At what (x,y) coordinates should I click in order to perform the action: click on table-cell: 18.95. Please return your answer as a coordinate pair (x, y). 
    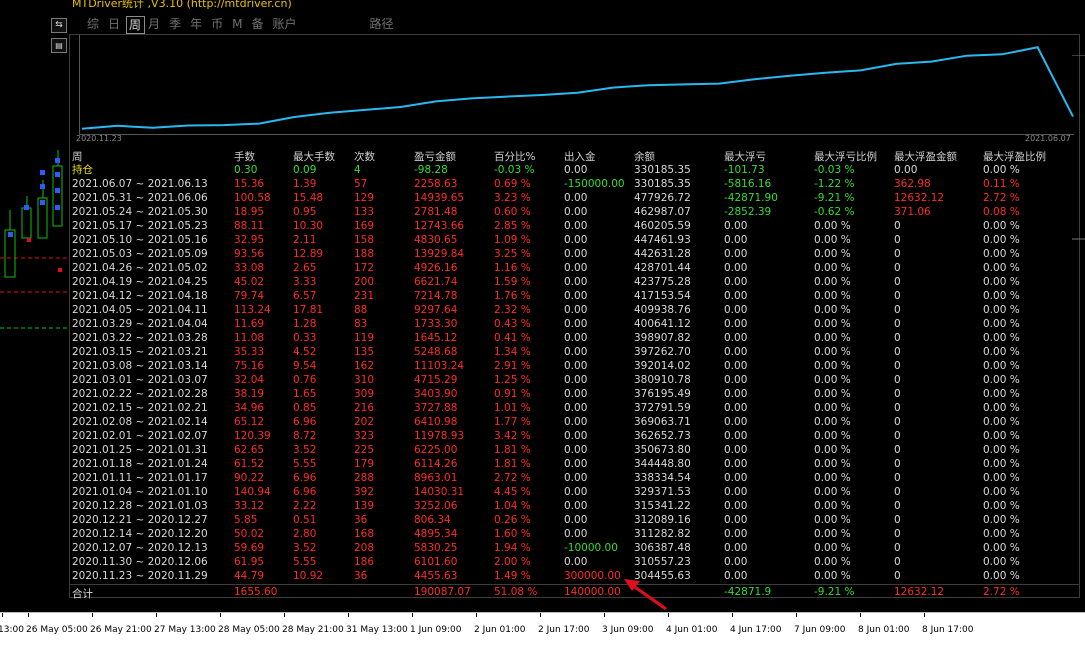
    Looking at the image, I should click on (249, 212).